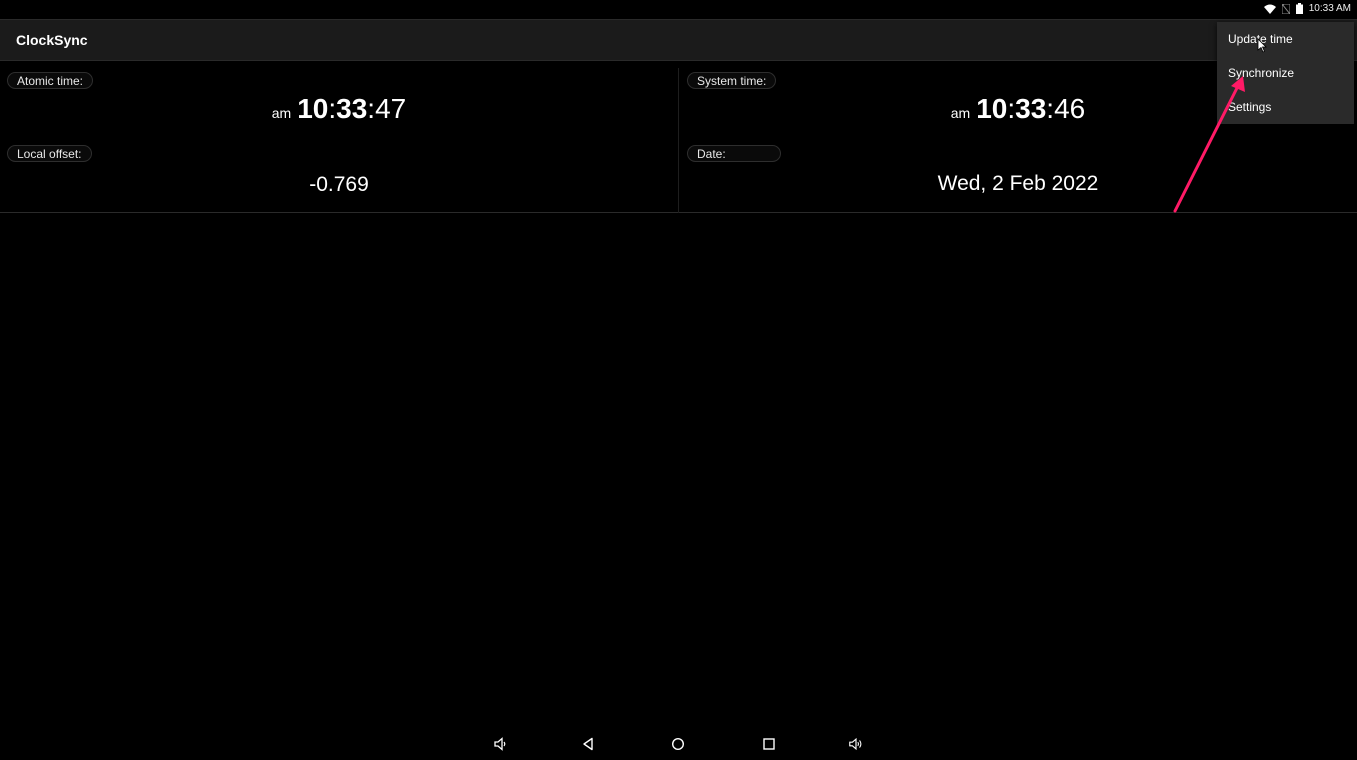  What do you see at coordinates (856, 744) in the screenshot?
I see `volume-up-icon` at bounding box center [856, 744].